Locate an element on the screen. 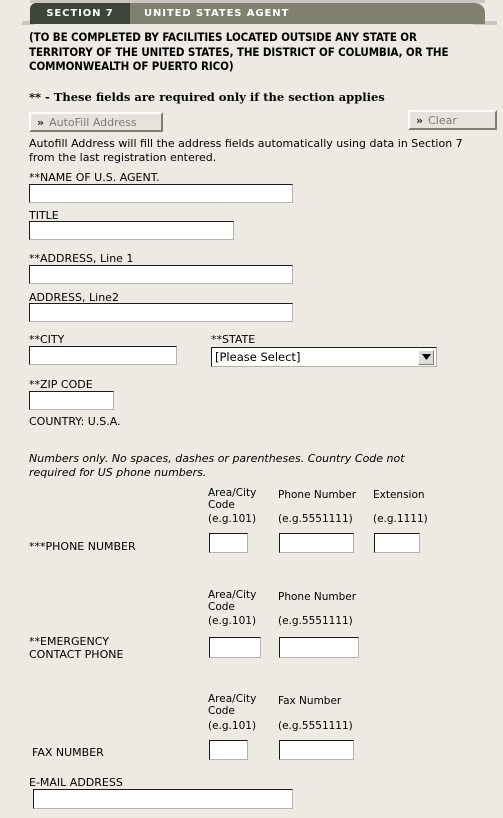 The width and height of the screenshot is (503, 818). chevron-down-icon is located at coordinates (426, 357).